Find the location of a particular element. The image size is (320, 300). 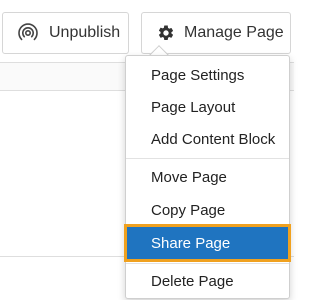

menu-item-delete-page: Delete Page is located at coordinates (207, 281).